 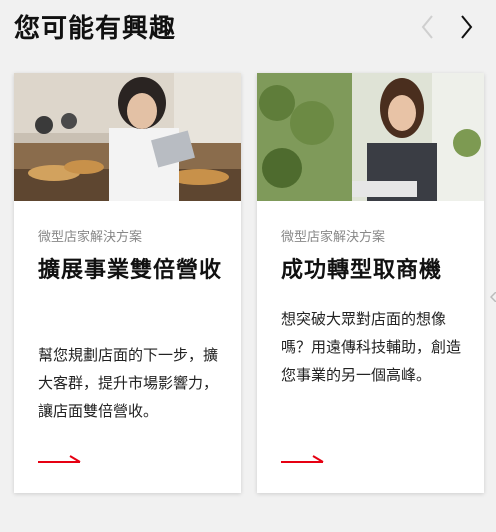 What do you see at coordinates (370, 137) in the screenshot?
I see `florist-with-tablet-photo` at bounding box center [370, 137].